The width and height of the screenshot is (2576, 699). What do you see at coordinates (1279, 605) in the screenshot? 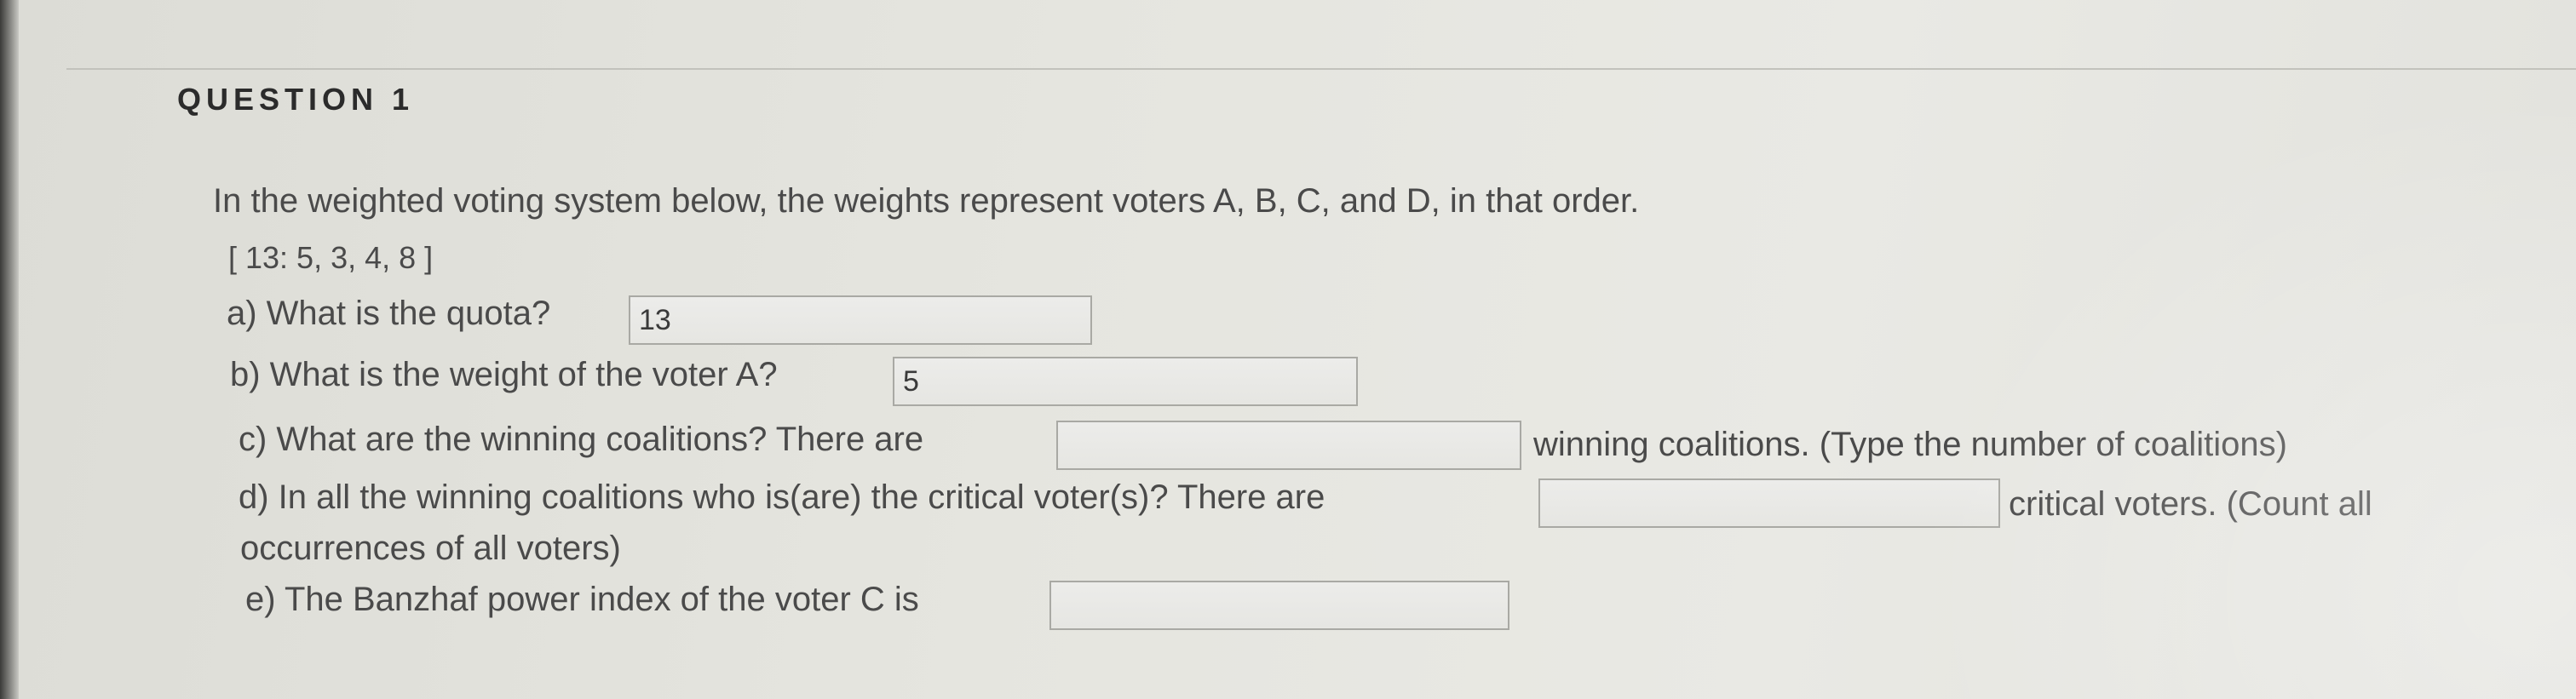
I see `banzhaf-index-input` at bounding box center [1279, 605].